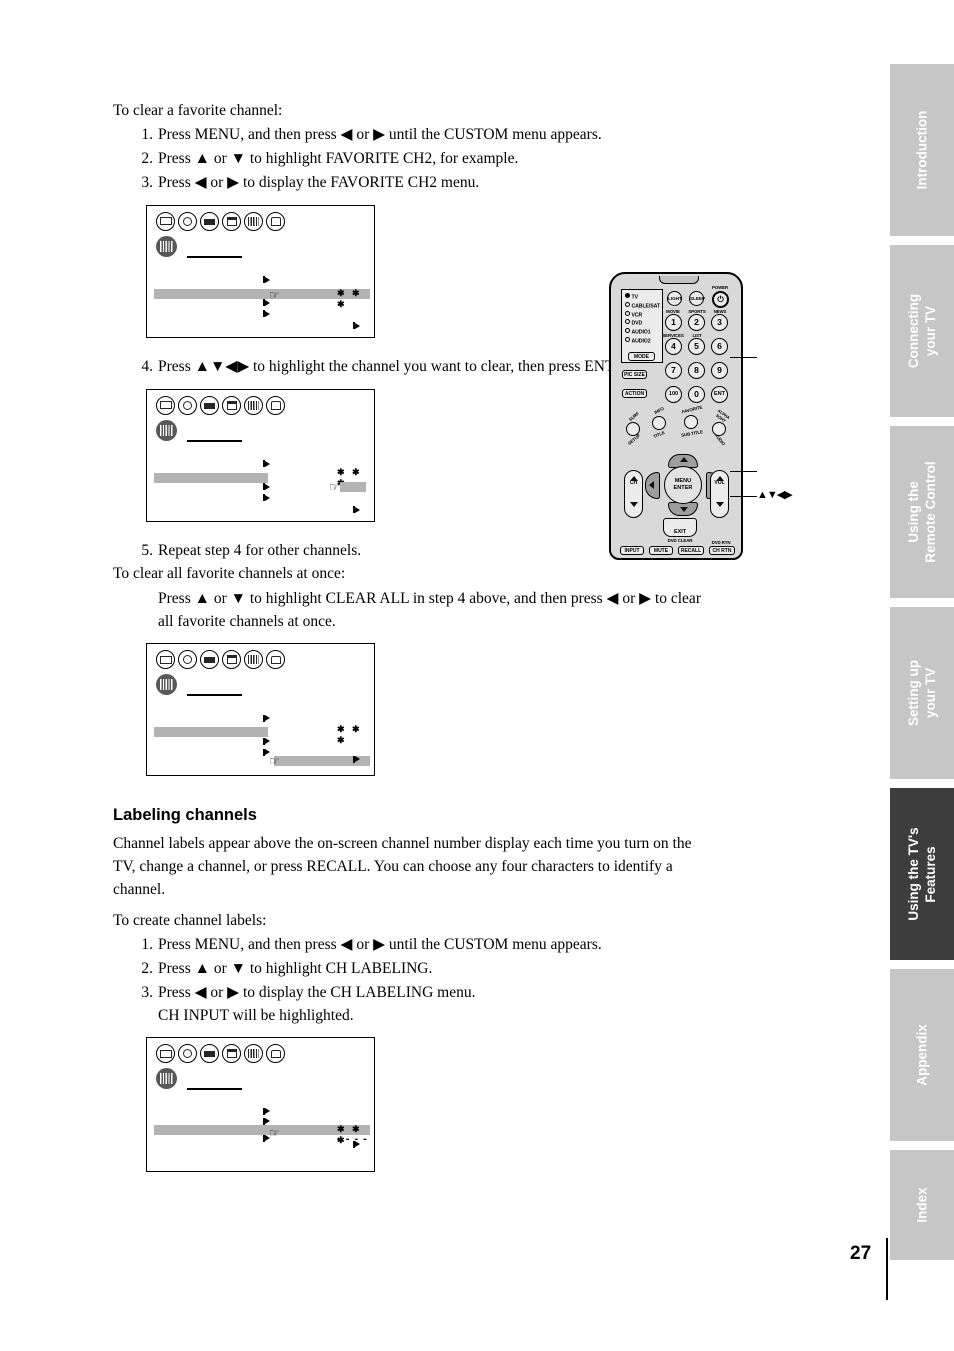 Image resolution: width=954 pixels, height=1351 pixels. I want to click on menu-enter-button: MENU ENTER, so click(683, 485).